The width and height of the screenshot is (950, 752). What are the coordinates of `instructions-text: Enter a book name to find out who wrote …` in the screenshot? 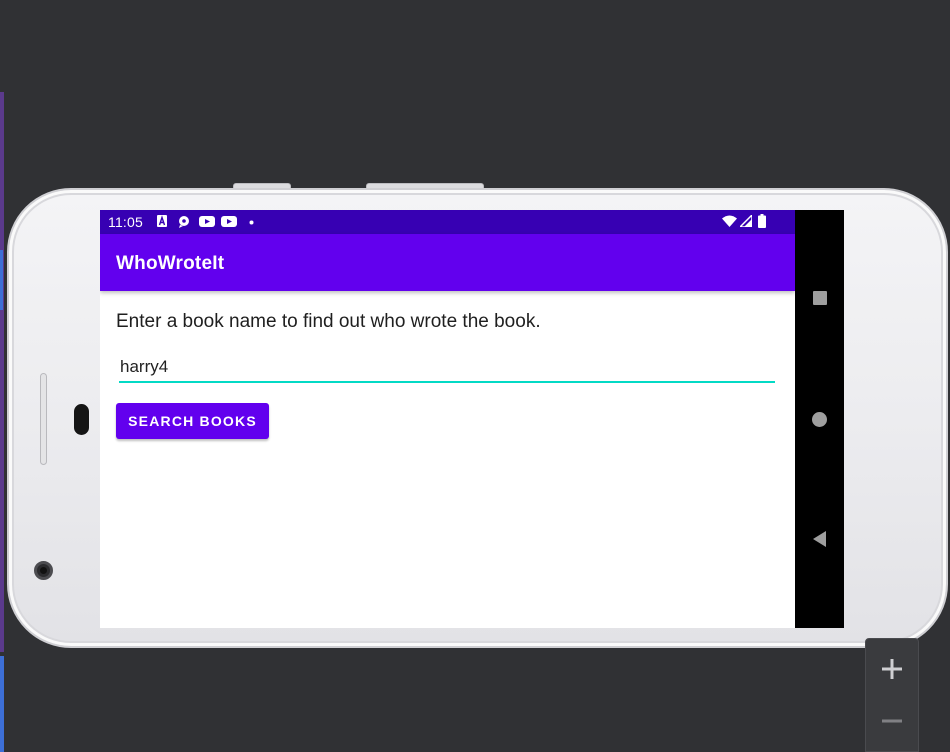 It's located at (328, 321).